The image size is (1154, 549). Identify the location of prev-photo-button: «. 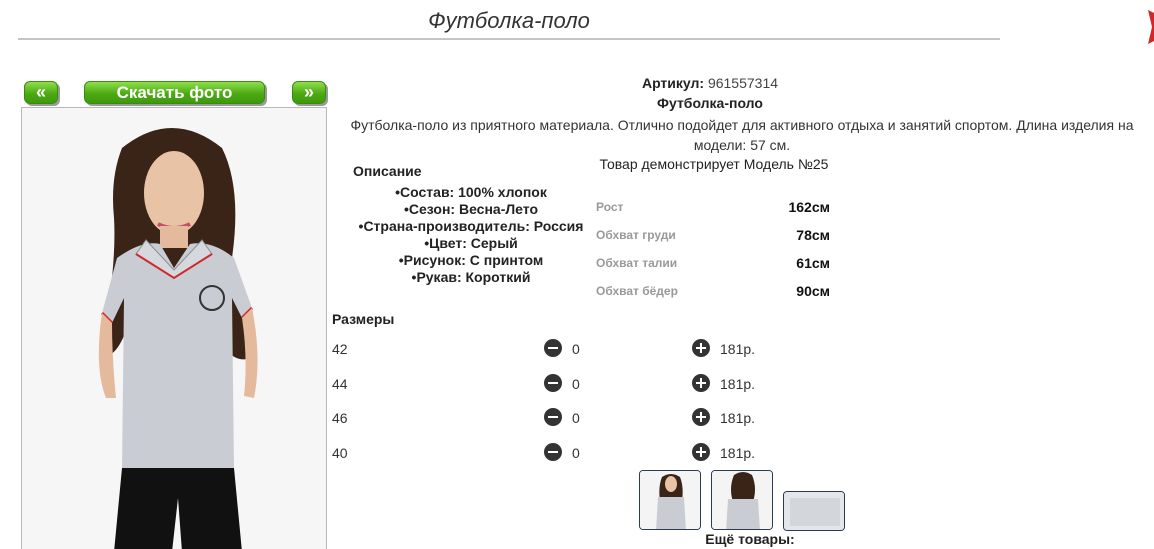
(41, 92).